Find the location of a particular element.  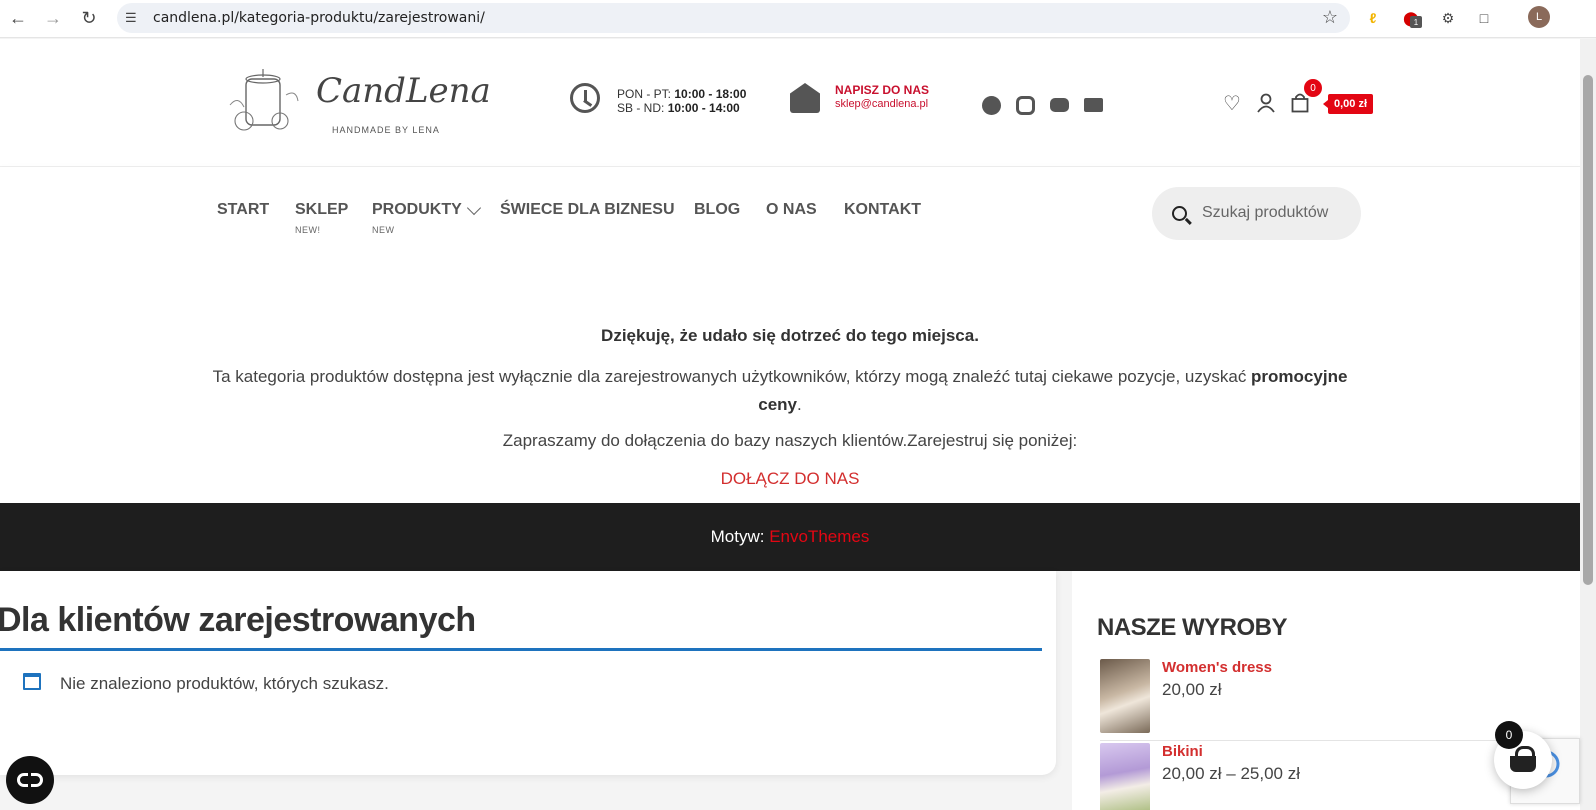

cart-count-badge: 0 is located at coordinates (1313, 88).